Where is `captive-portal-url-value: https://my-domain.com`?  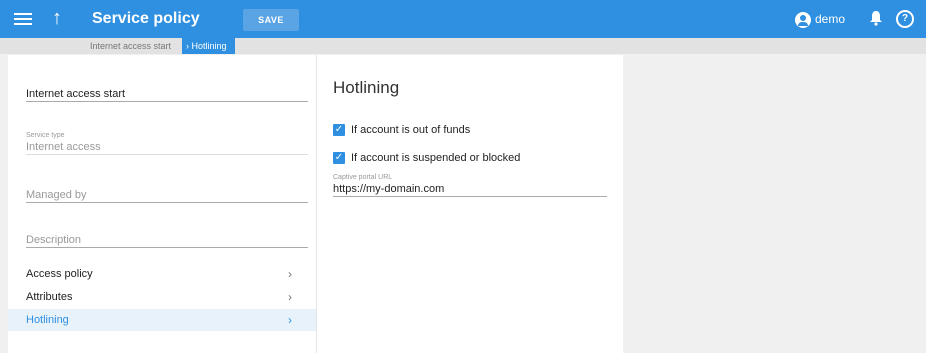 captive-portal-url-value: https://my-domain.com is located at coordinates (389, 189).